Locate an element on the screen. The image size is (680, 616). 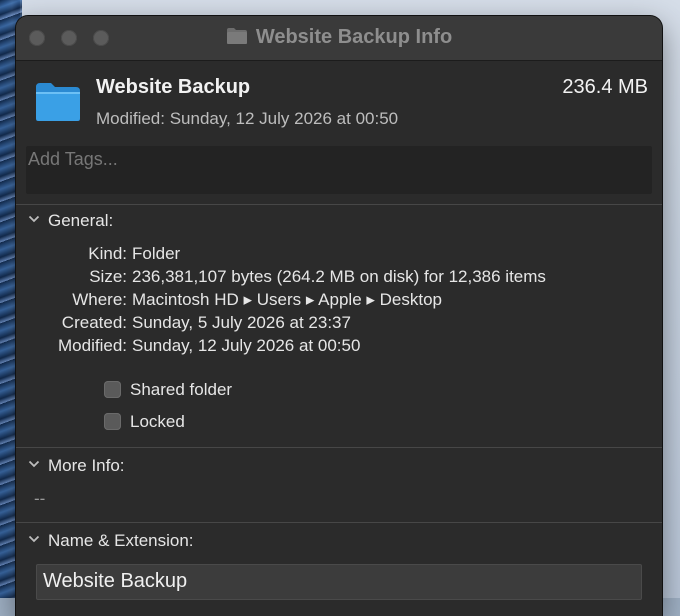
more-info-section-toggle: More Info: is located at coordinates (76, 466).